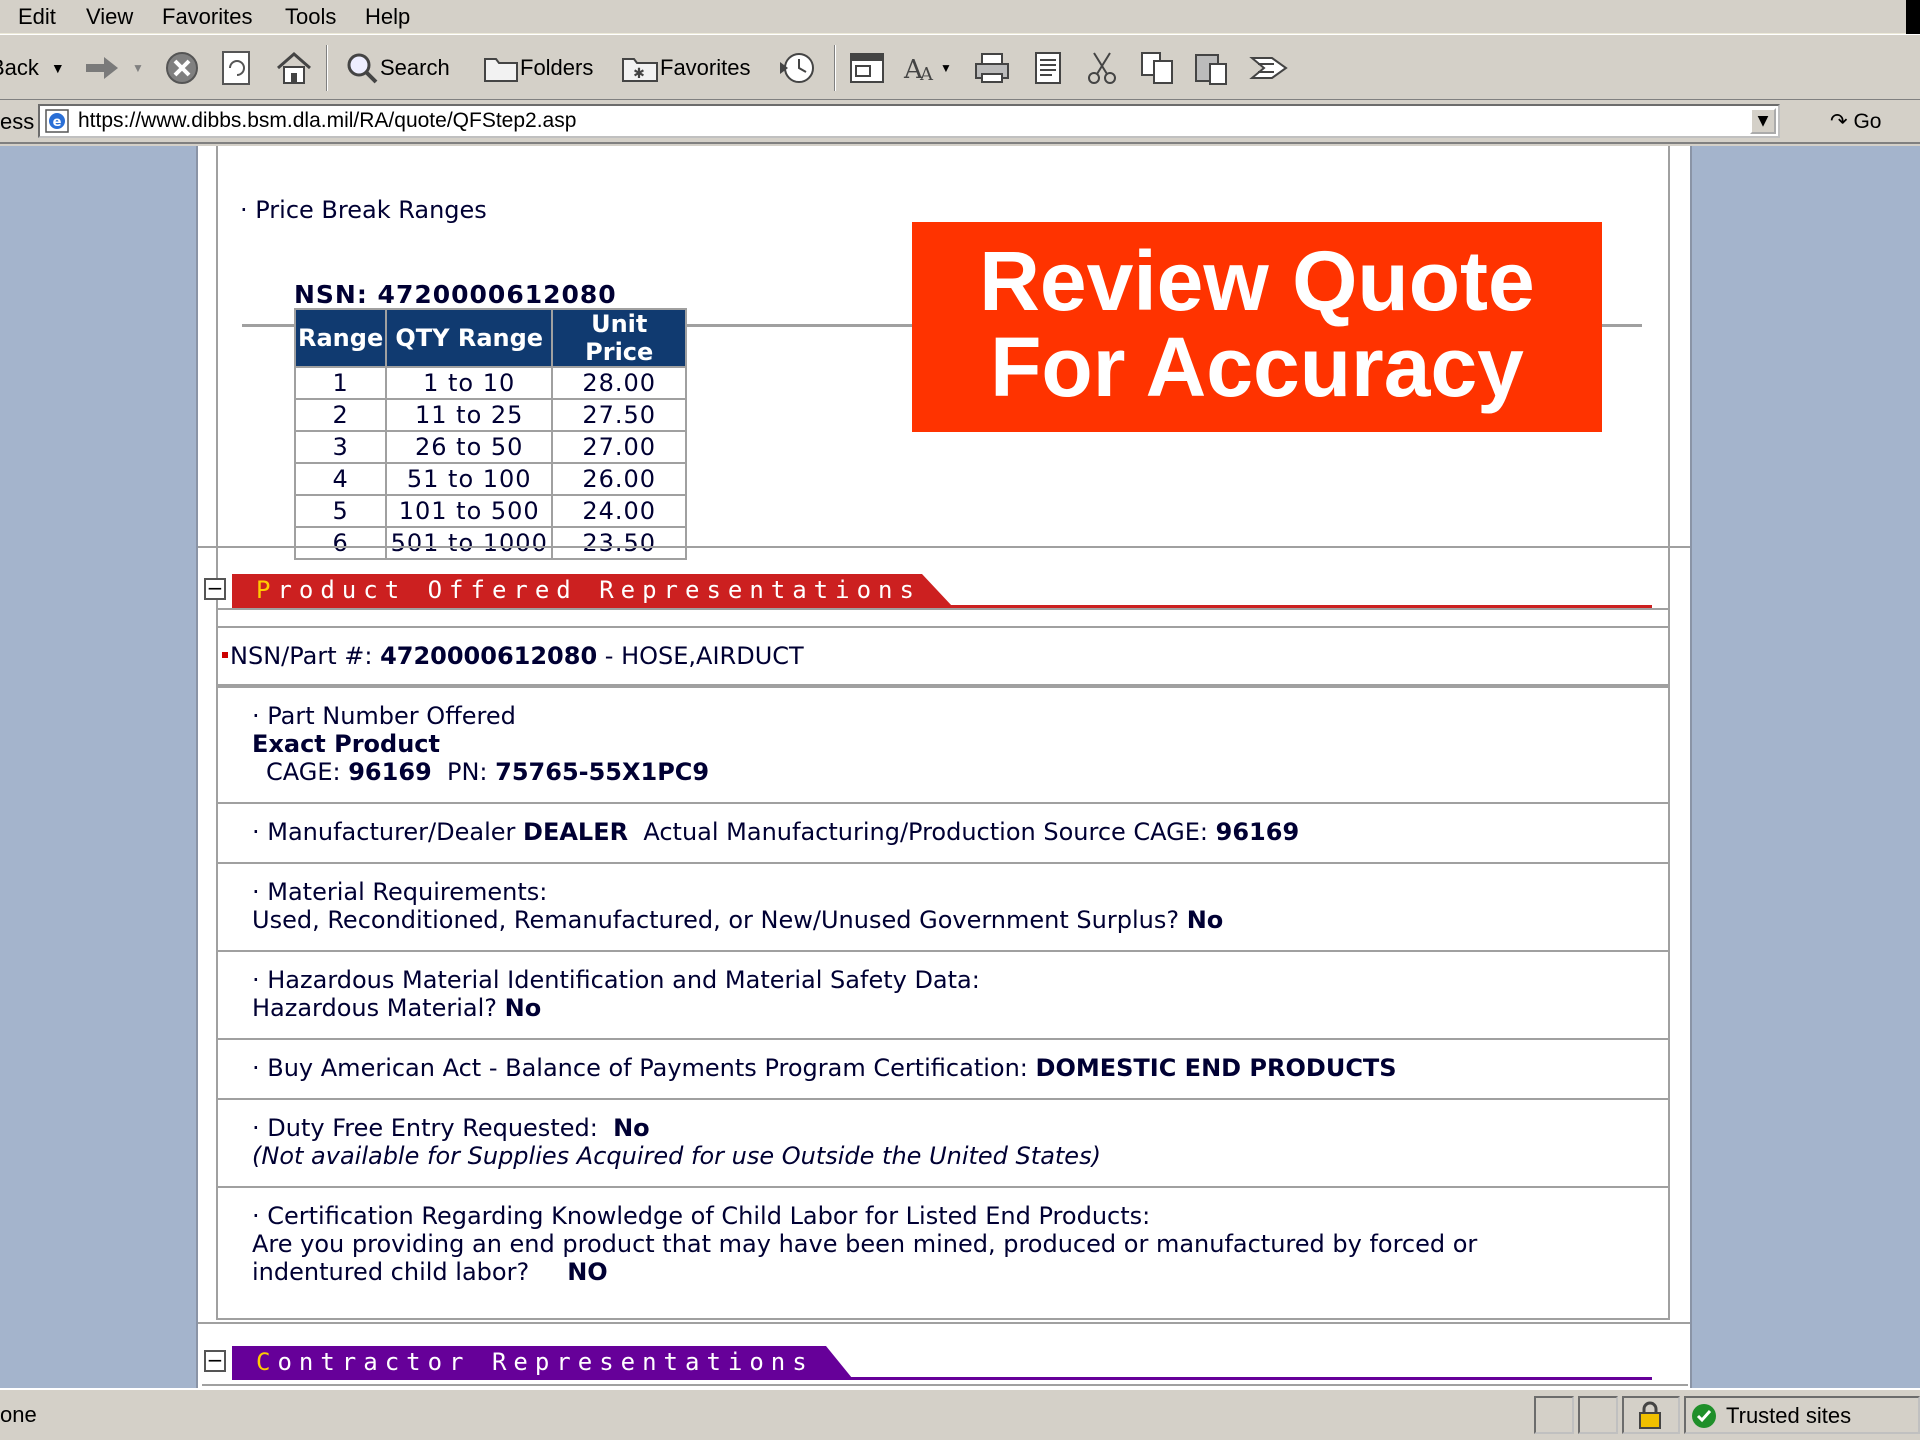 This screenshot has height=1440, width=1920. I want to click on svg-text: e, so click(57, 122).